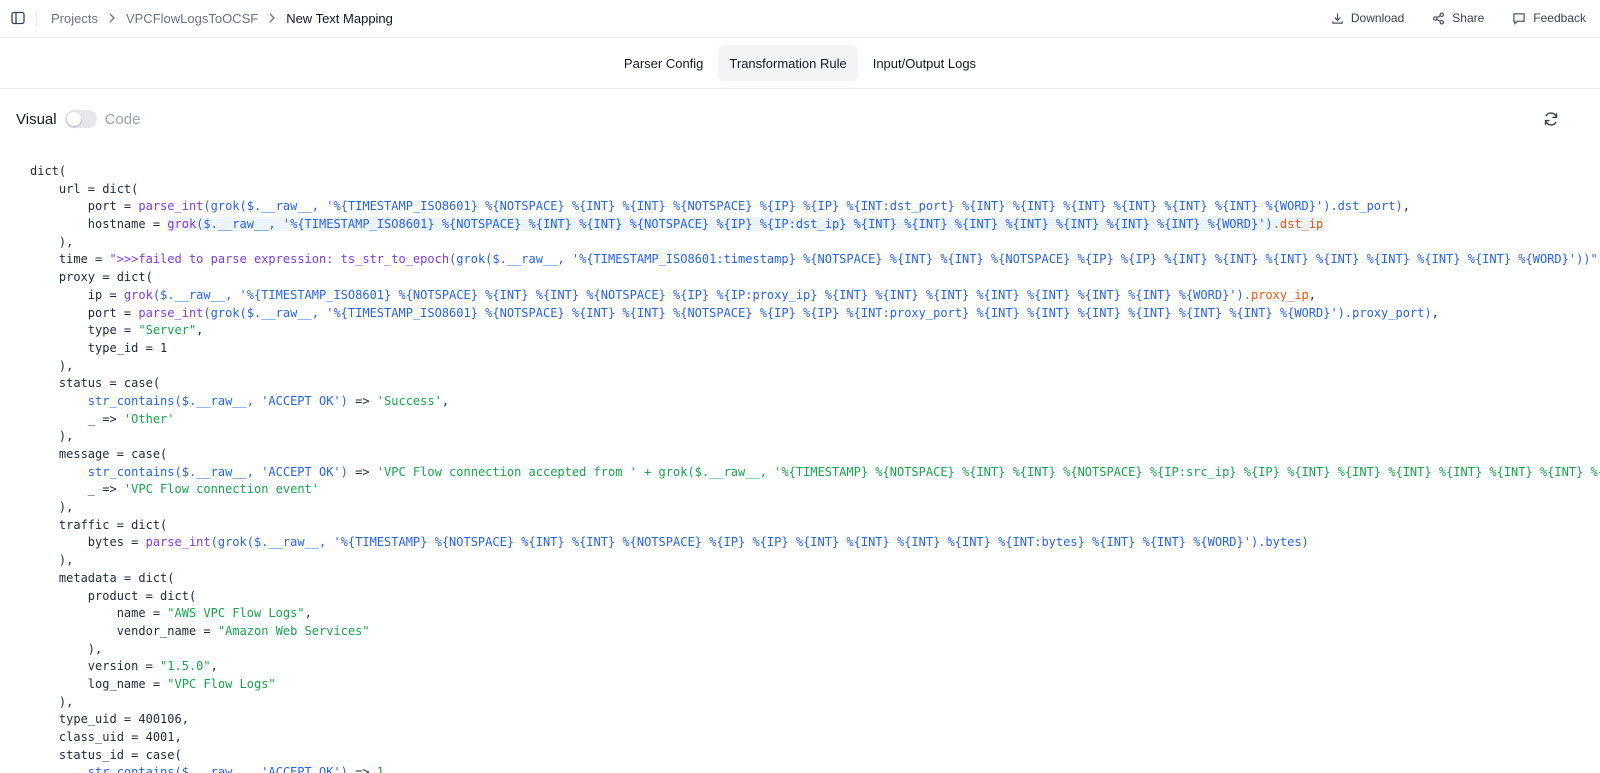 Image resolution: width=1600 pixels, height=773 pixels. Describe the element at coordinates (1551, 119) in the screenshot. I see `refresh-button` at that location.